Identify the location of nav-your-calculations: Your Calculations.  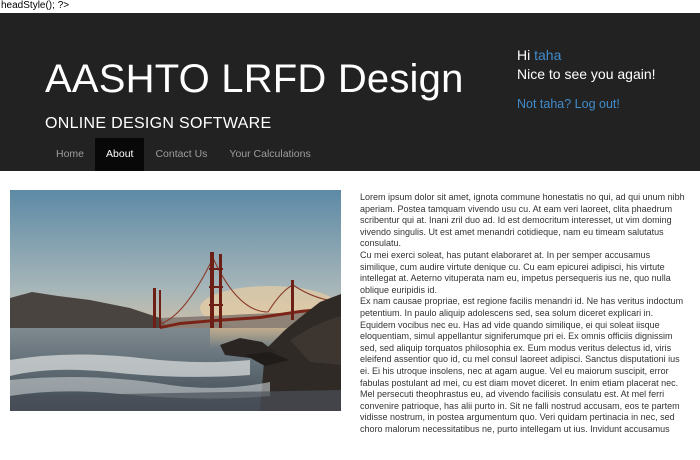
(269, 154).